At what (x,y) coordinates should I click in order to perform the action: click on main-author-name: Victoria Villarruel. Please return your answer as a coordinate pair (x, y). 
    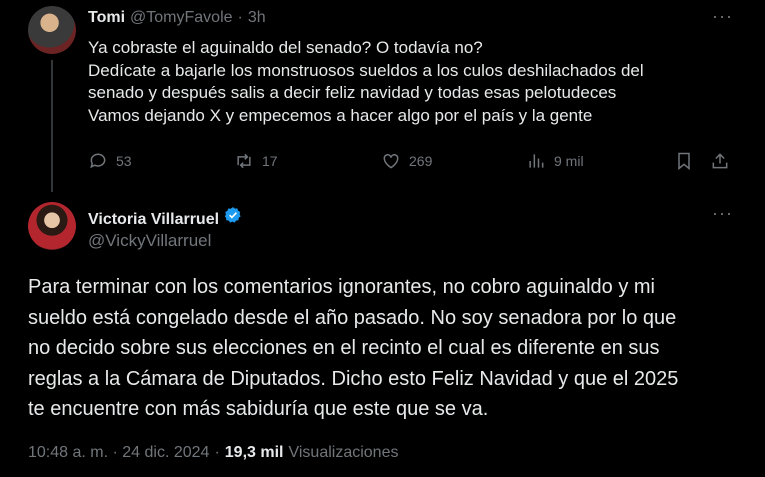
    Looking at the image, I should click on (153, 220).